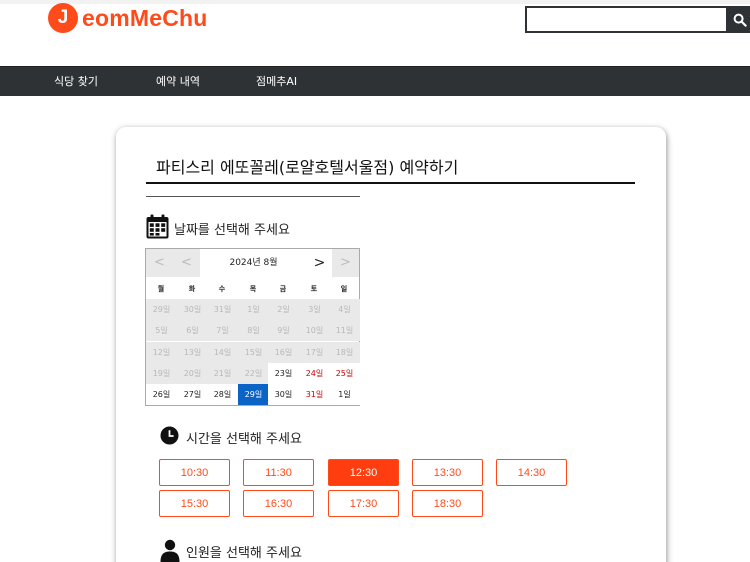 Image resolution: width=750 pixels, height=562 pixels. What do you see at coordinates (307, 167) in the screenshot?
I see `page-title: 파티스리 에또꼴레(로얄호텔서울점) 예약하기` at bounding box center [307, 167].